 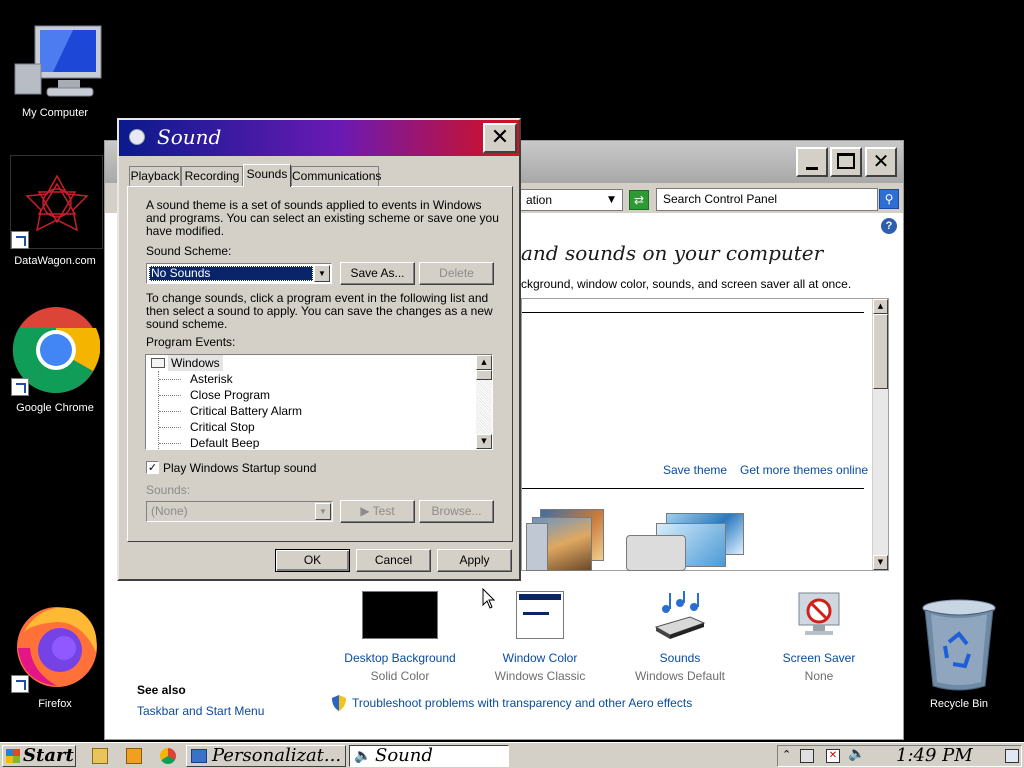 What do you see at coordinates (400, 637) in the screenshot?
I see `desktop-background-item: Desktop Background Solid Color` at bounding box center [400, 637].